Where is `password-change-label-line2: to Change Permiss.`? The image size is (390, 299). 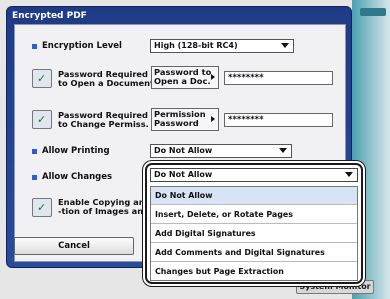 password-change-label-line2: to Change Permiss. is located at coordinates (103, 124).